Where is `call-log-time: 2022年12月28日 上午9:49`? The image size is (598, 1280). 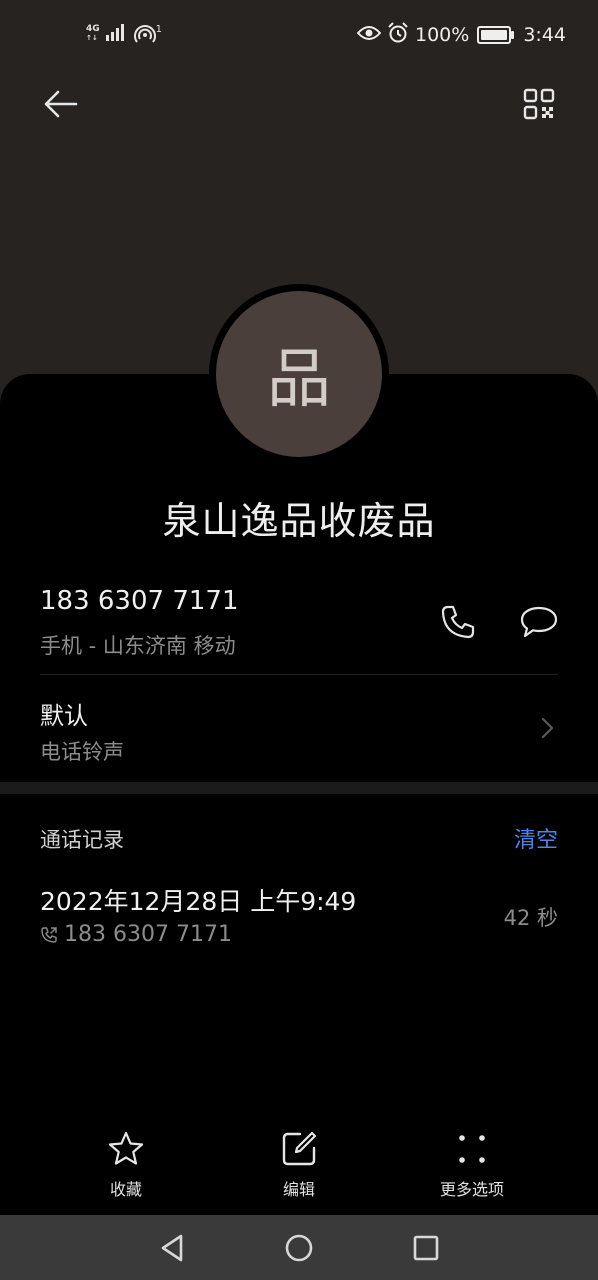 call-log-time: 2022年12月28日 上午9:49 is located at coordinates (198, 901).